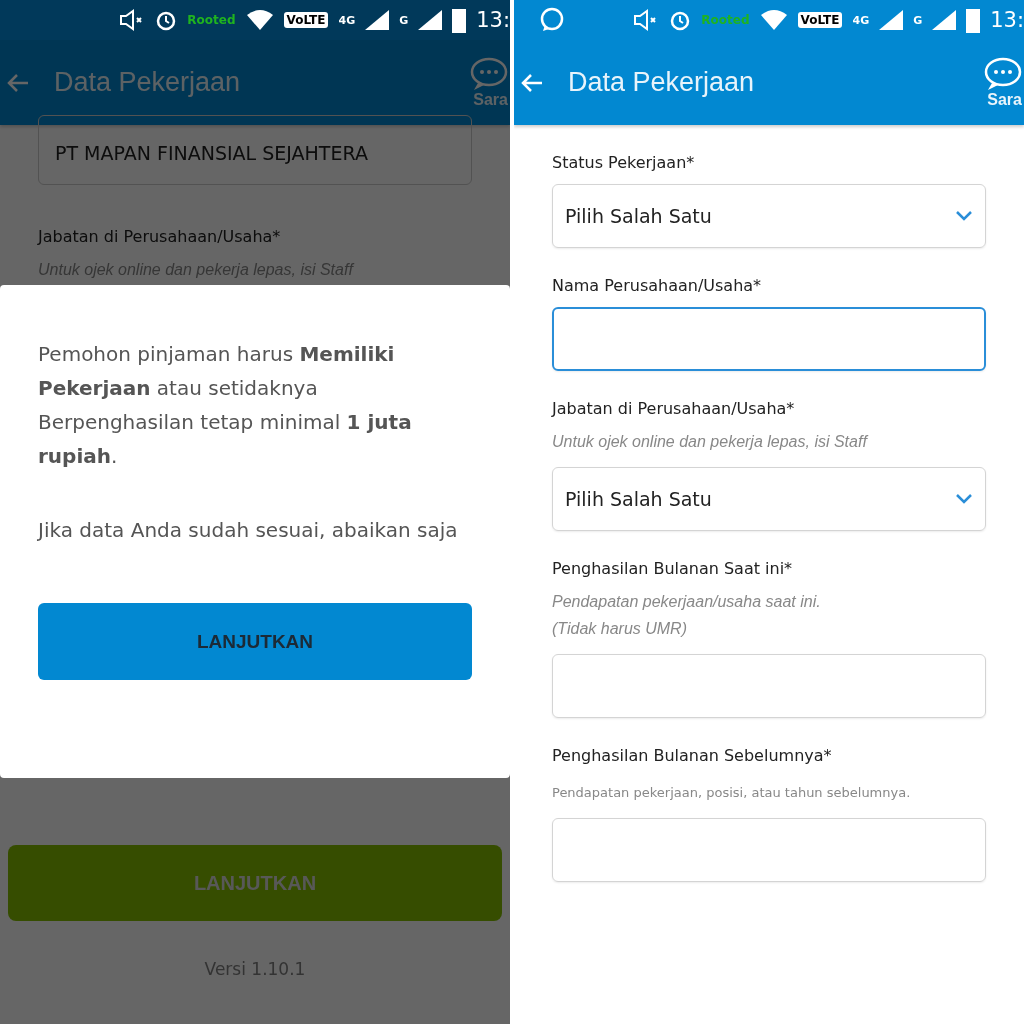  What do you see at coordinates (769, 339) in the screenshot?
I see `input-field` at bounding box center [769, 339].